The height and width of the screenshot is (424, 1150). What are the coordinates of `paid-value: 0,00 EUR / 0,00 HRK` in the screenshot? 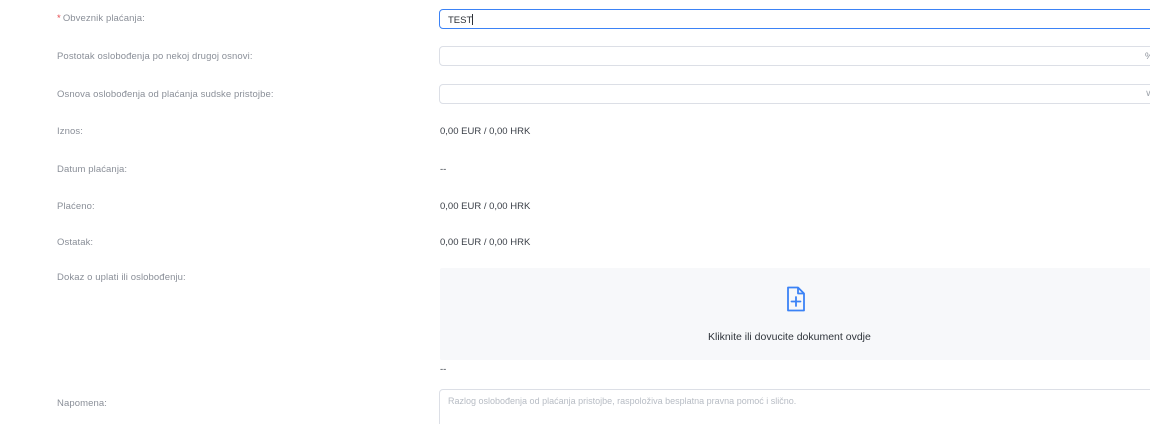 It's located at (485, 206).